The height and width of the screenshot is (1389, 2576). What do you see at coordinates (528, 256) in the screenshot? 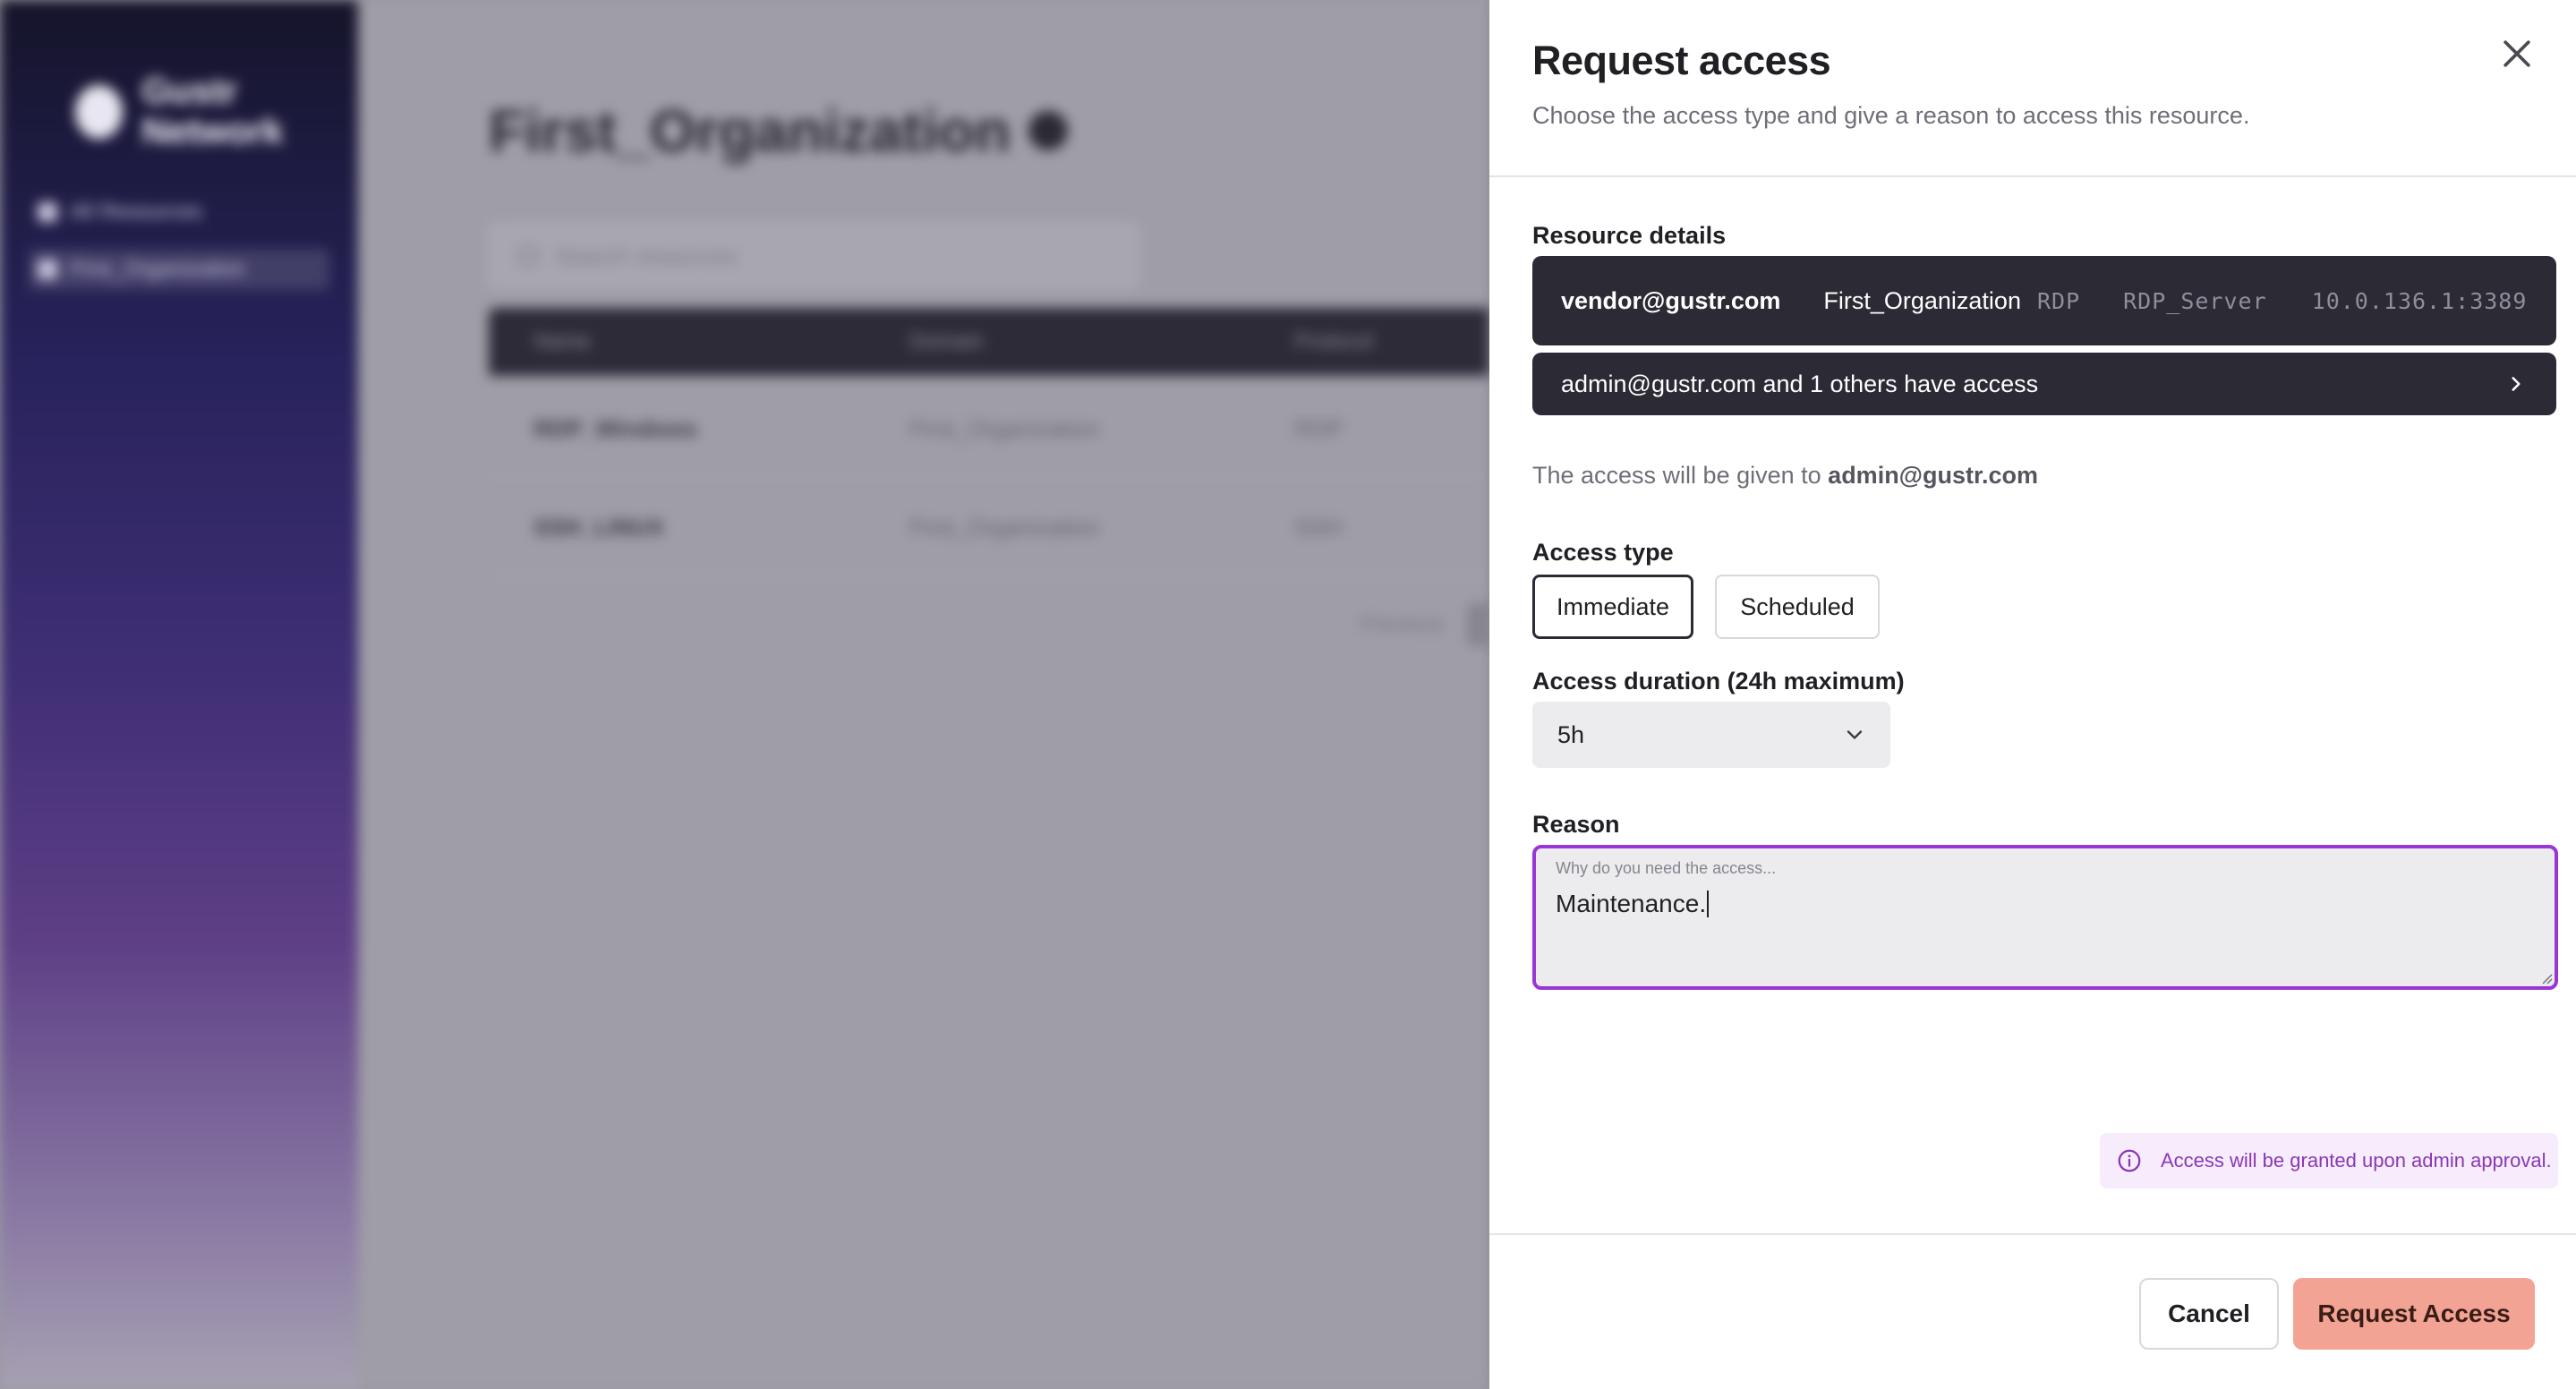
I see `search-icon` at bounding box center [528, 256].